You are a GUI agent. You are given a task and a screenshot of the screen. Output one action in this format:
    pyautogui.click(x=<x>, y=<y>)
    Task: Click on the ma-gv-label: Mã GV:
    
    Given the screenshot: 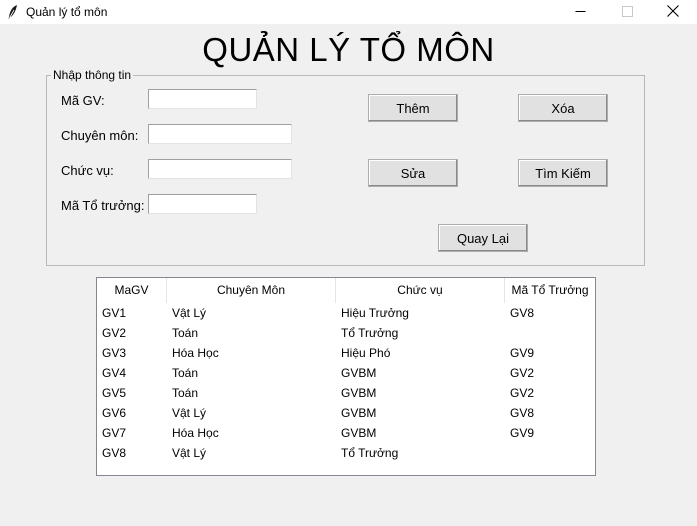 What is the action you would take?
    pyautogui.click(x=83, y=100)
    